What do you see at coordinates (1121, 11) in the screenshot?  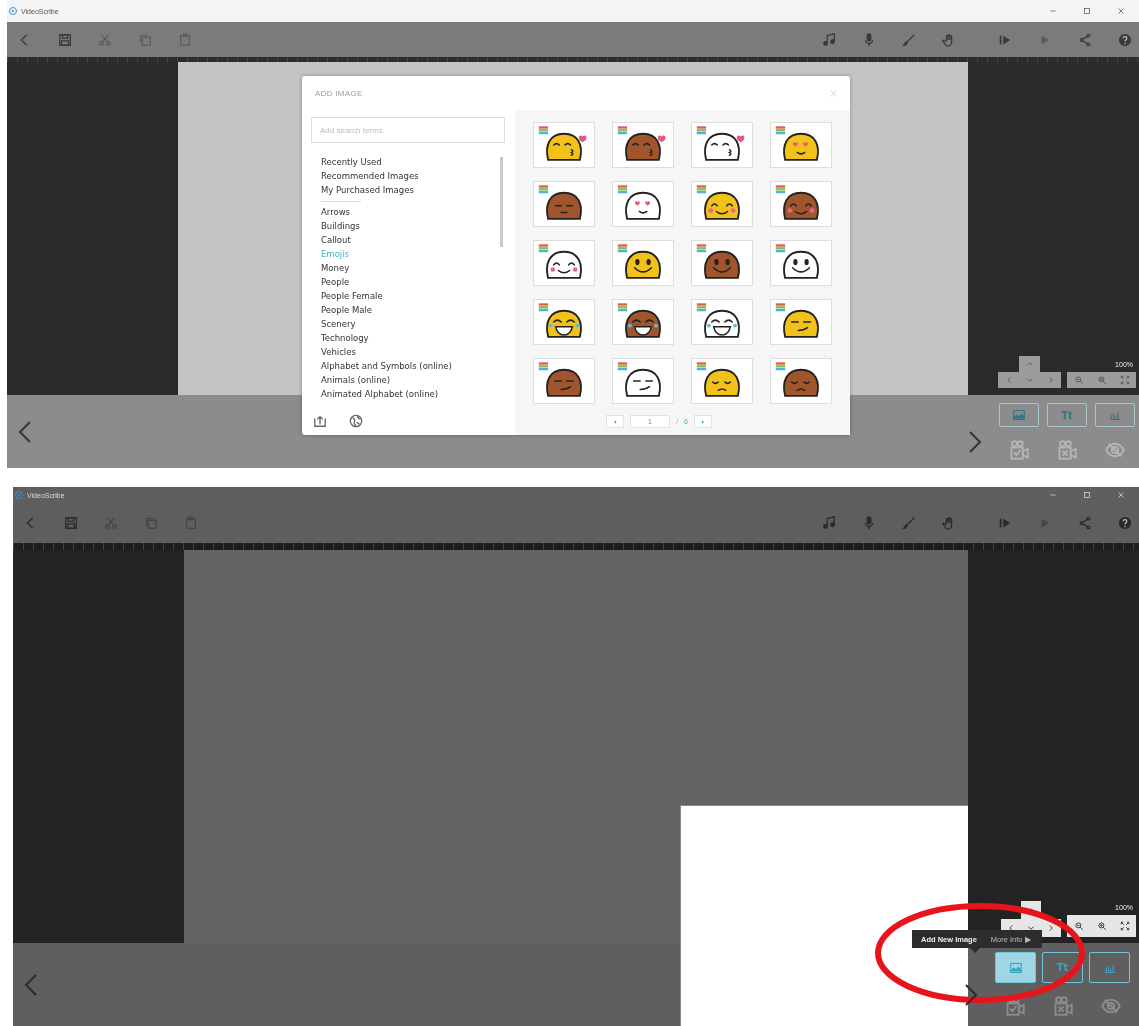 I see `close-button` at bounding box center [1121, 11].